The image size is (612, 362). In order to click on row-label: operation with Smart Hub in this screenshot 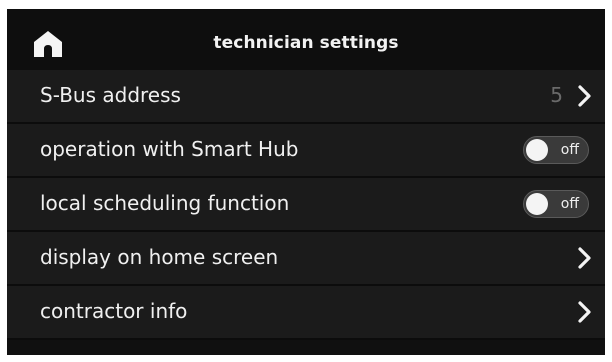, I will do `click(169, 149)`.